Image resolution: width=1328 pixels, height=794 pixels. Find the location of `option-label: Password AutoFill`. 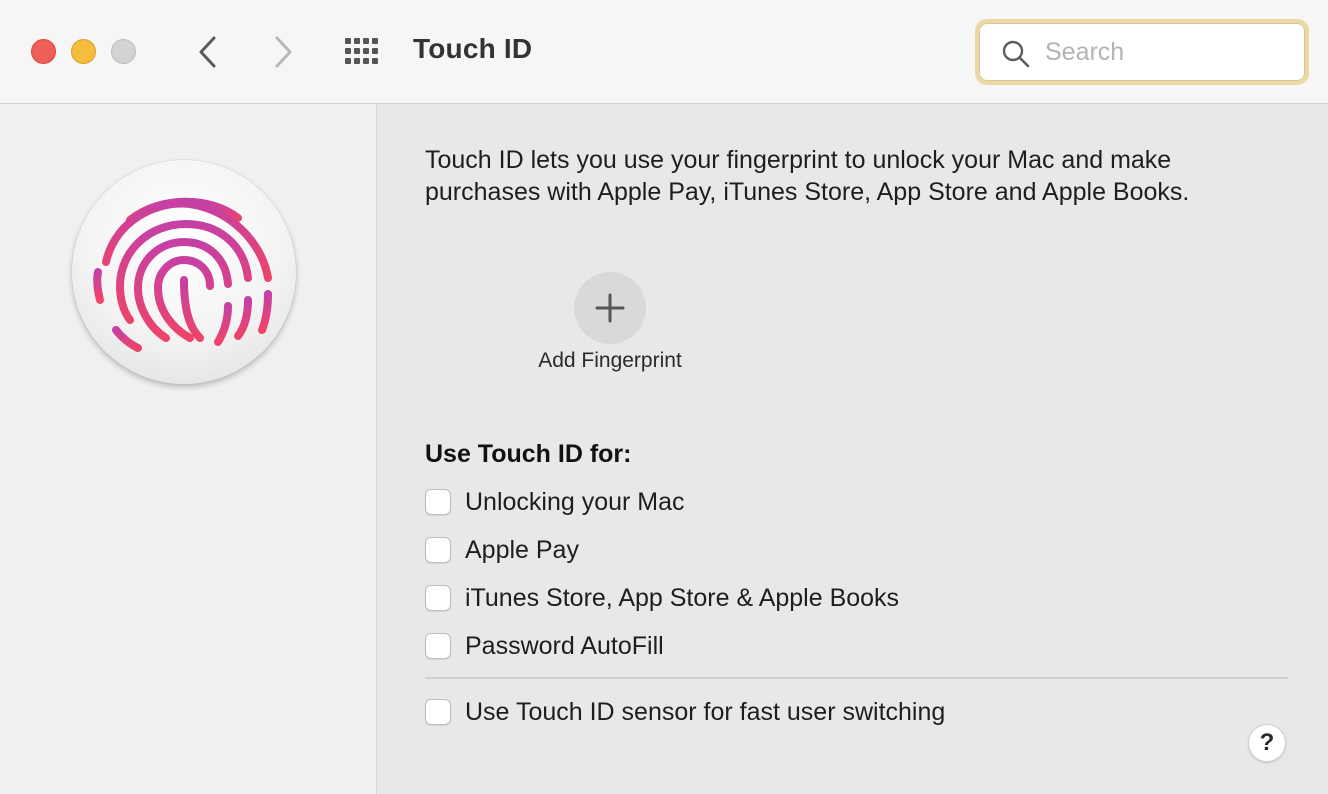

option-label: Password AutoFill is located at coordinates (564, 645).